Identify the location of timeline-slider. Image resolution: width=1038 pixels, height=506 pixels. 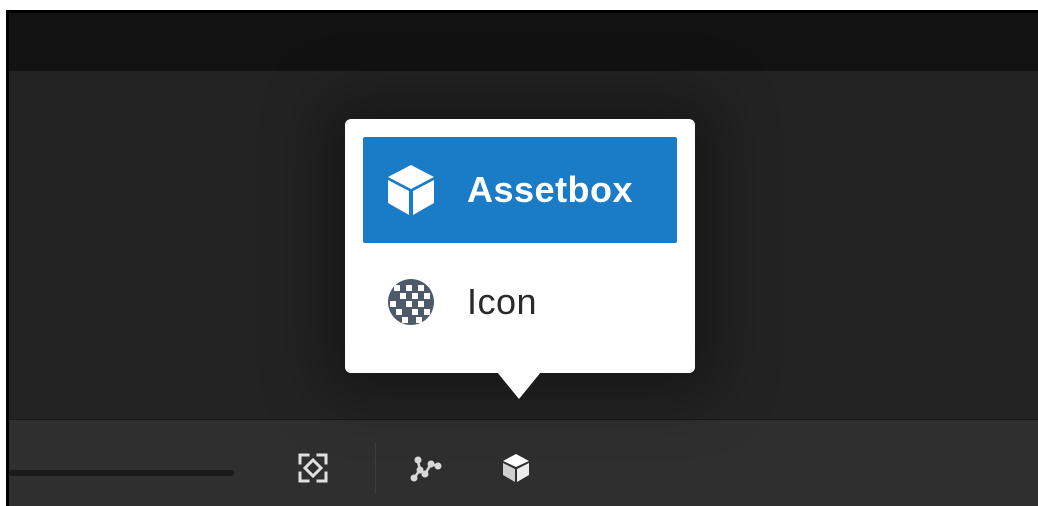
(121, 473).